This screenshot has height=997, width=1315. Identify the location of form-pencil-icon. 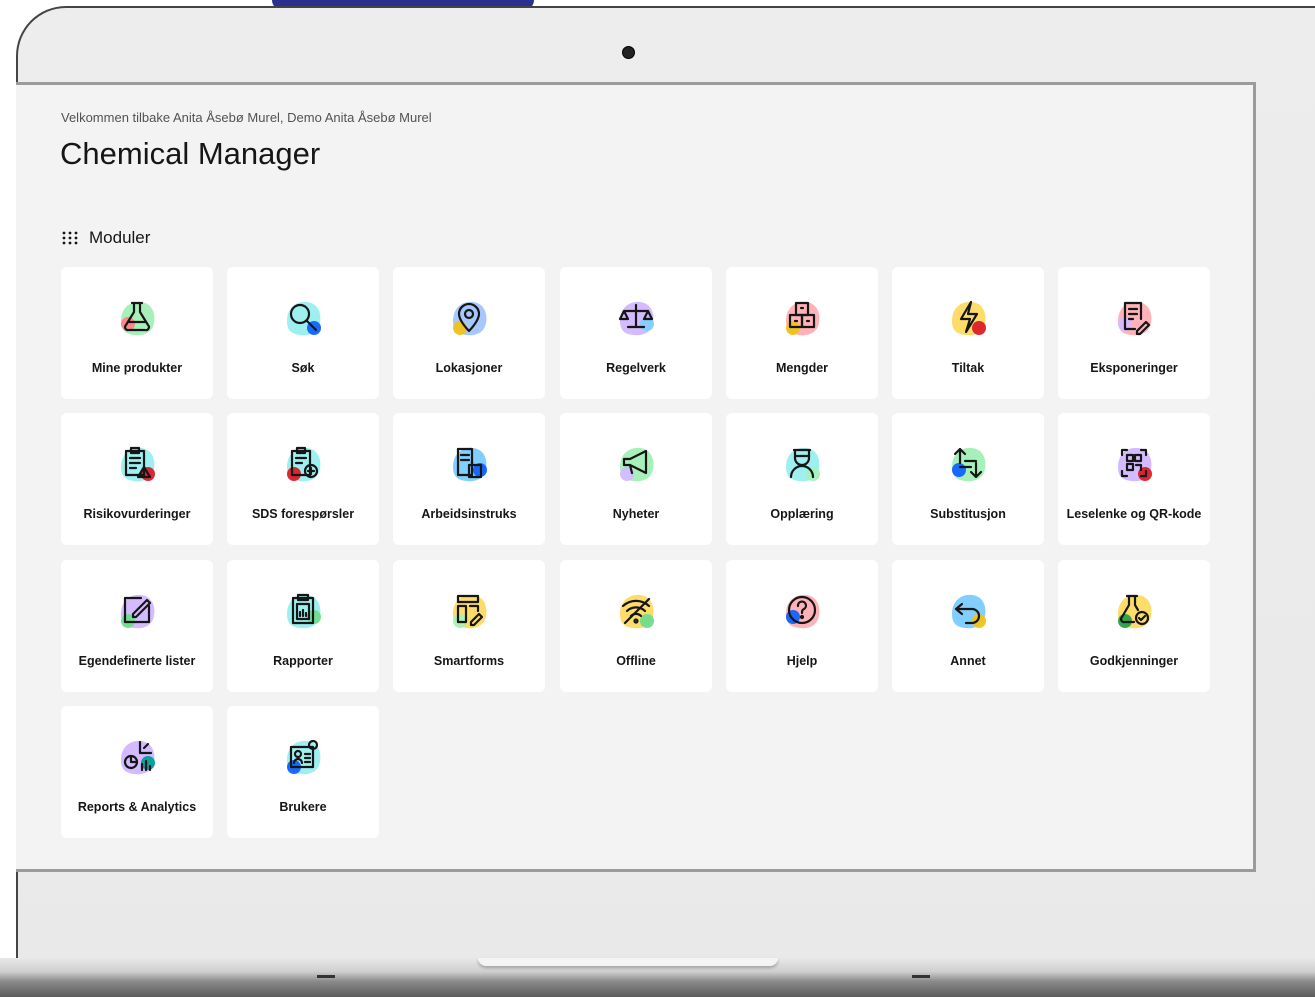
(470, 611).